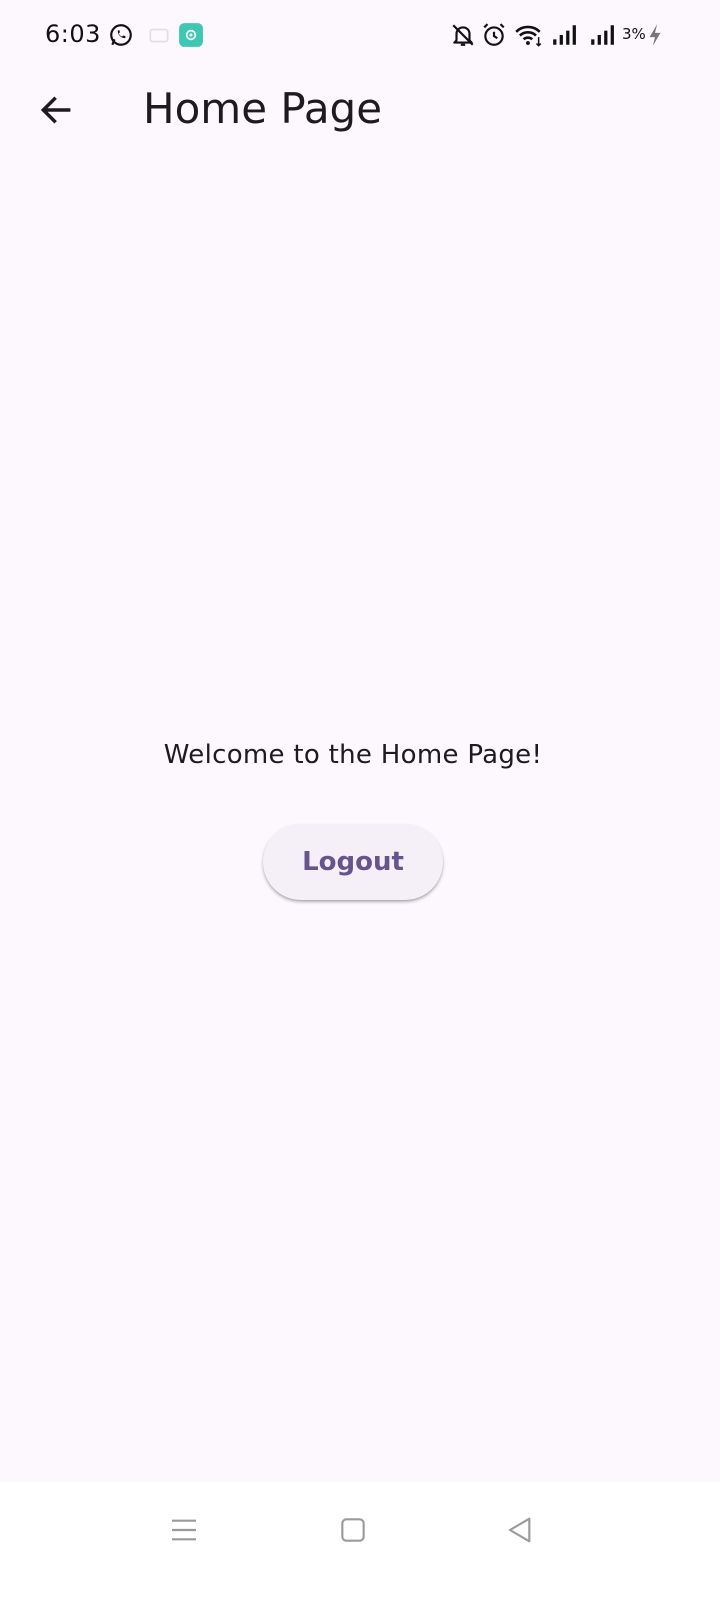 The width and height of the screenshot is (720, 1600). Describe the element at coordinates (121, 35) in the screenshot. I see `whatsapp-icon` at that location.